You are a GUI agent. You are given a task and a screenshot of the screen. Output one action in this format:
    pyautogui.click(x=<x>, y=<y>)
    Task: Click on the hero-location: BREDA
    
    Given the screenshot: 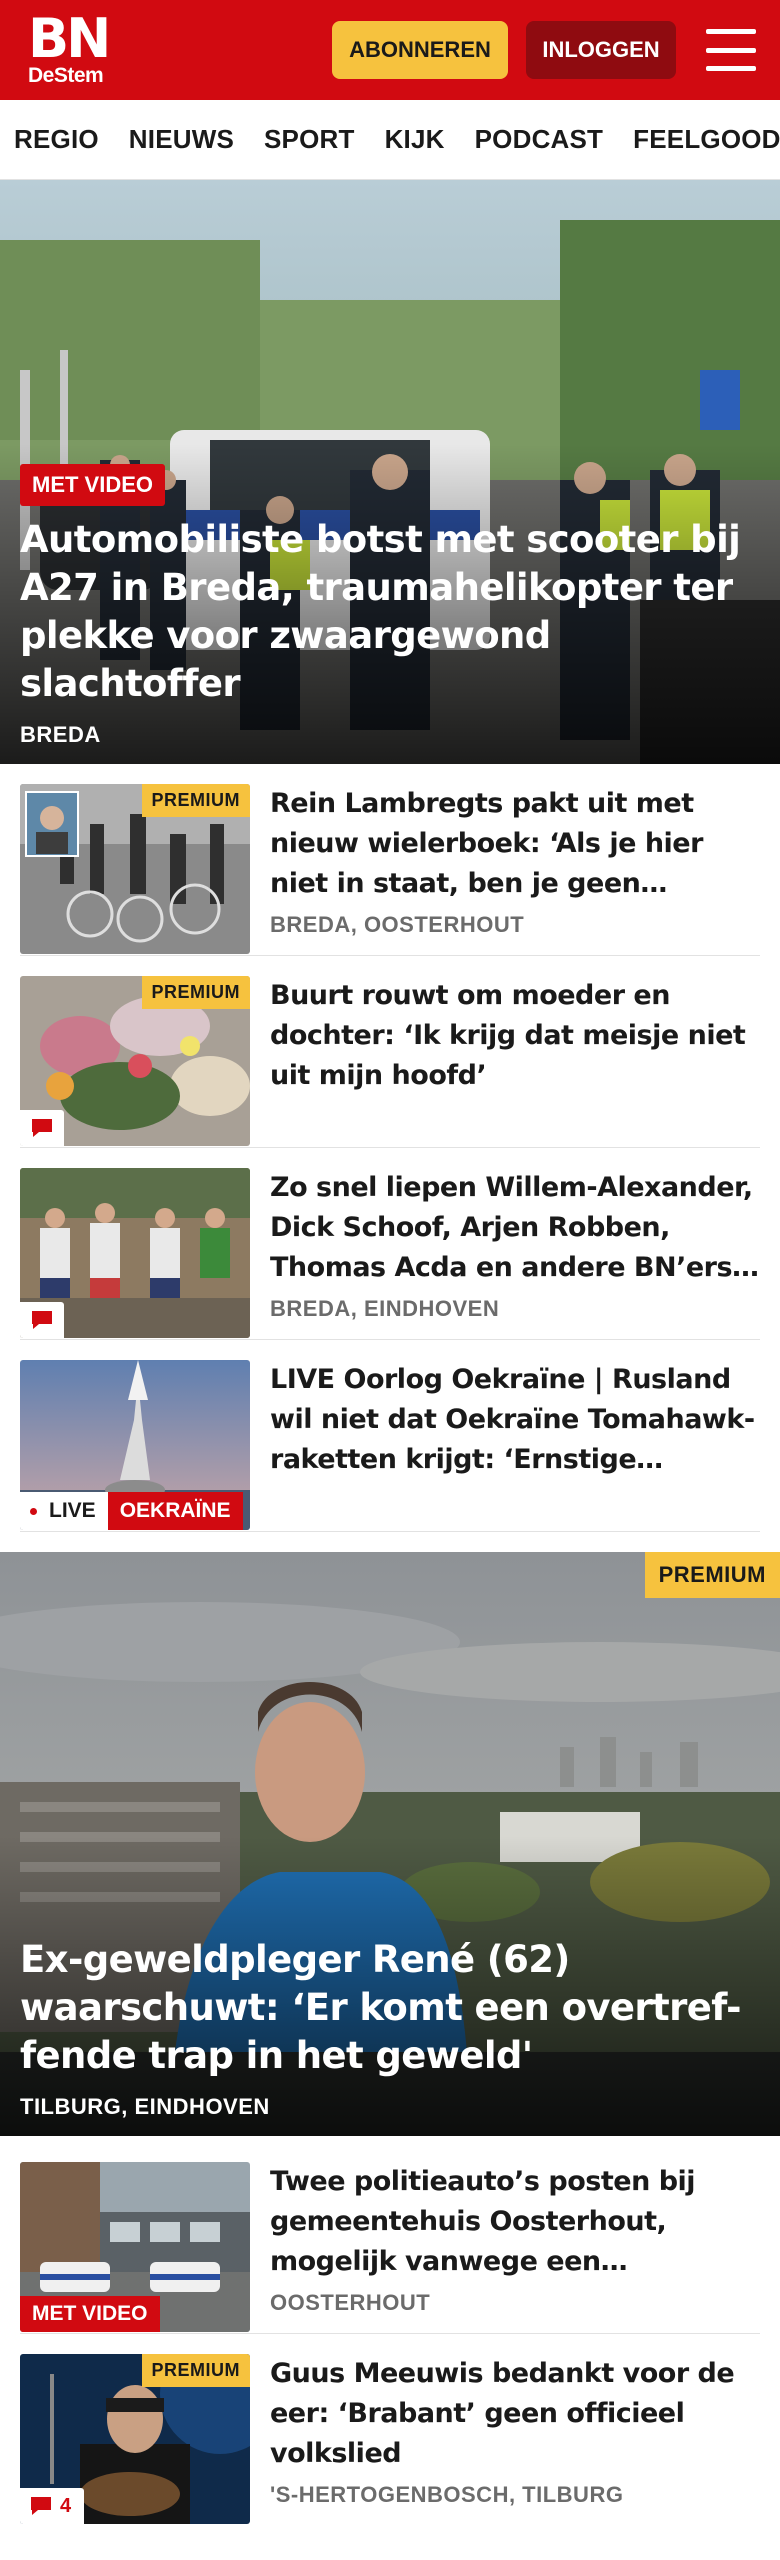 What is the action you would take?
    pyautogui.click(x=60, y=734)
    